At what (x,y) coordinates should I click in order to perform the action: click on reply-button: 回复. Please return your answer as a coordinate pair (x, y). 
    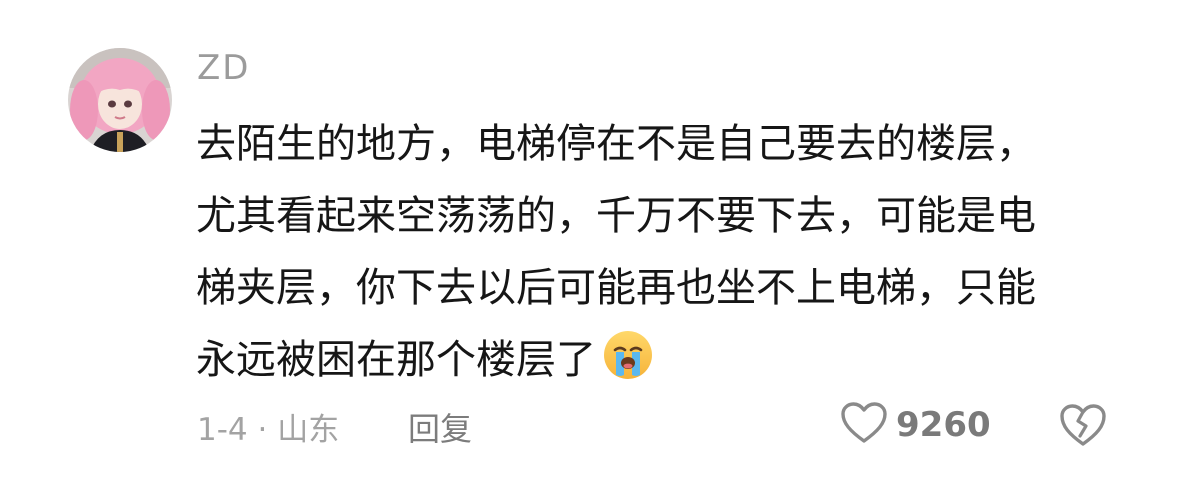
    Looking at the image, I should click on (440, 427).